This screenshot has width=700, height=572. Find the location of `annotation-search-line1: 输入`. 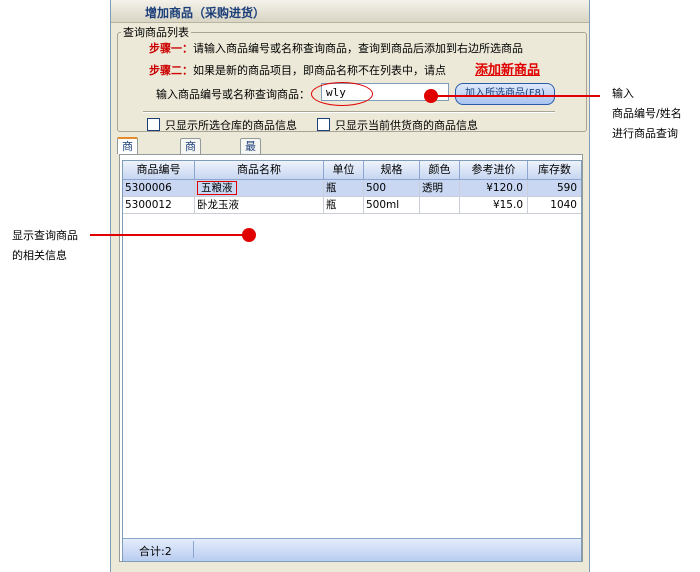

annotation-search-line1: 输入 is located at coordinates (623, 93).